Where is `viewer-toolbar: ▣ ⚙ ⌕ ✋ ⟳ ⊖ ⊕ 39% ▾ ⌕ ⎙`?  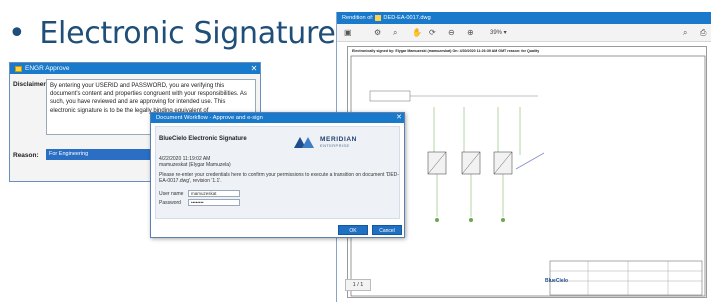 viewer-toolbar: ▣ ⚙ ⌕ ✋ ⟳ ⊖ ⊕ 39% ▾ ⌕ ⎙ is located at coordinates (524, 33).